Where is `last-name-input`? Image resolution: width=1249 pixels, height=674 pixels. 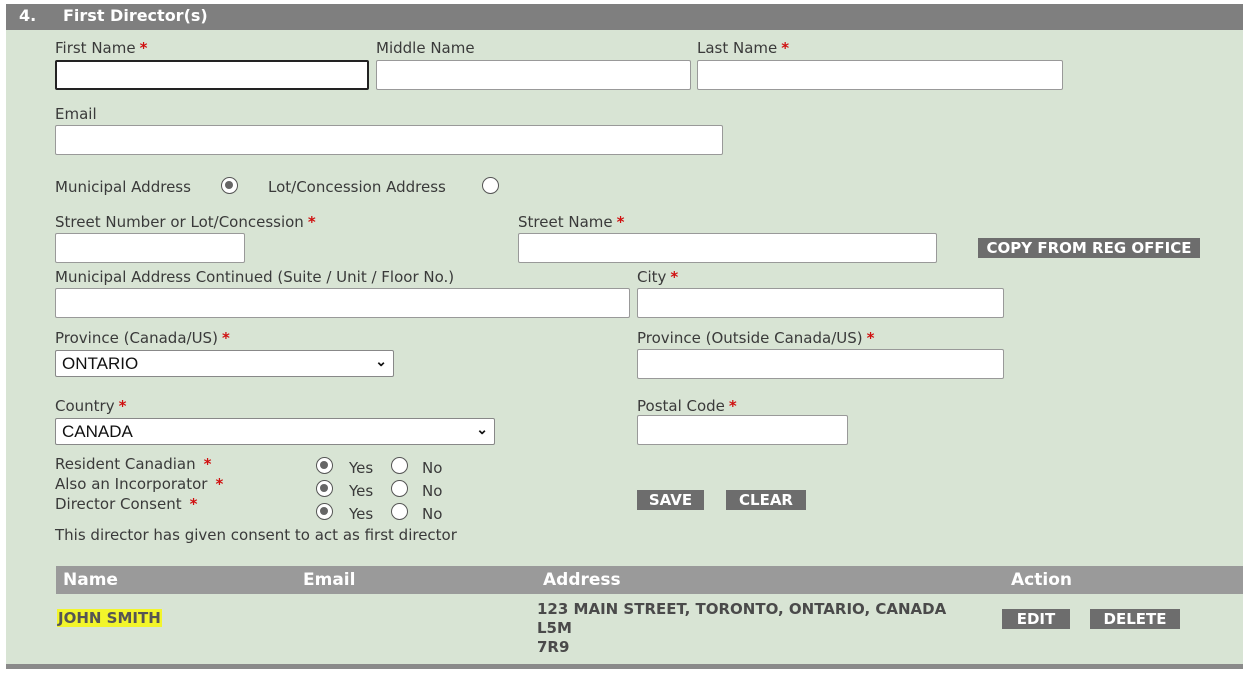 last-name-input is located at coordinates (880, 75).